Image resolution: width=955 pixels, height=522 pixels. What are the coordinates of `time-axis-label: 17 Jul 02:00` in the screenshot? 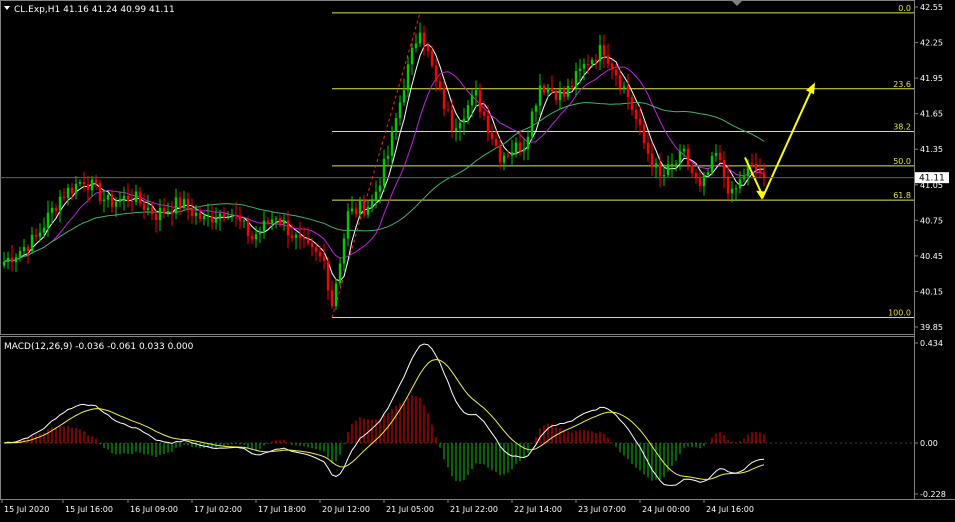 It's located at (218, 509).